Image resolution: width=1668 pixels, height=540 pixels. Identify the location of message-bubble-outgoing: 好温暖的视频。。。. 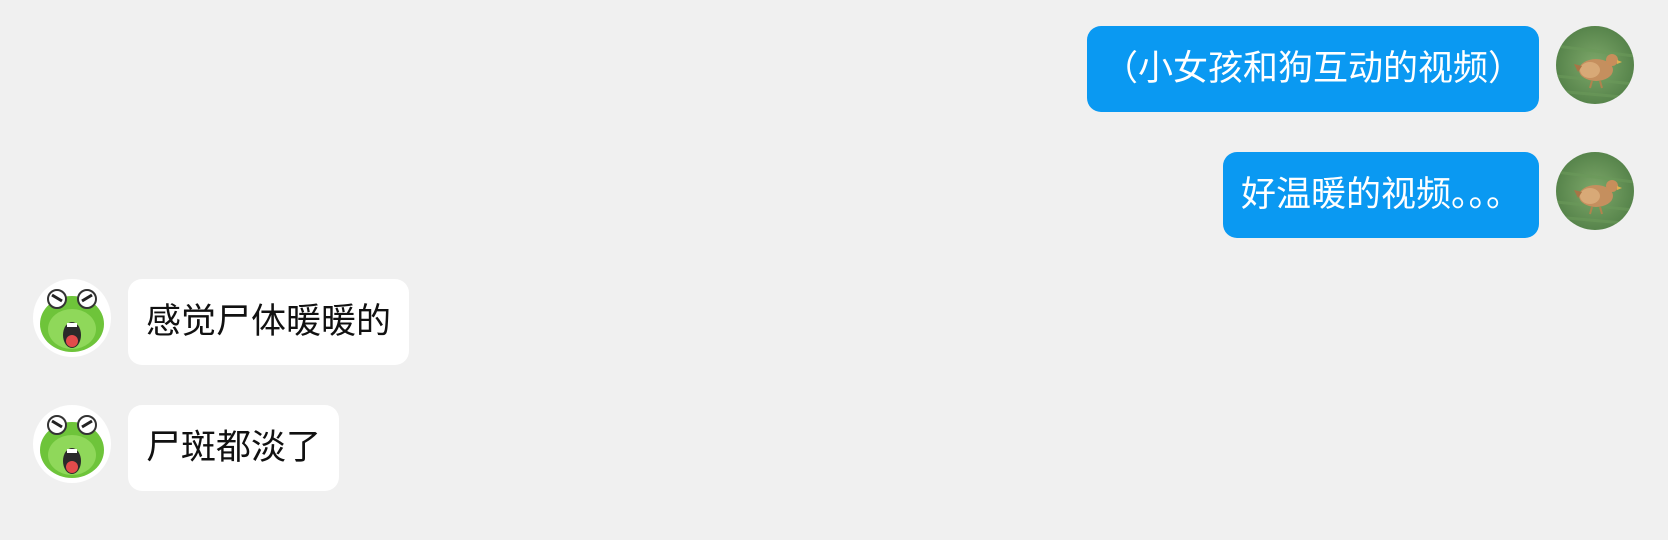
(1380, 195).